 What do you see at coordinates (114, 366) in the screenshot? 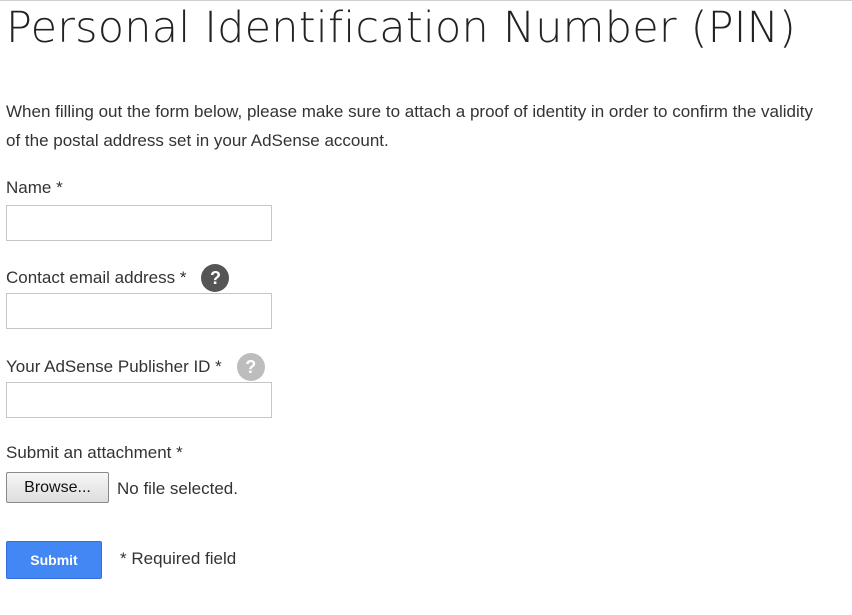
I see `publisher-id-label-text: Your AdSense Publisher ID *` at bounding box center [114, 366].